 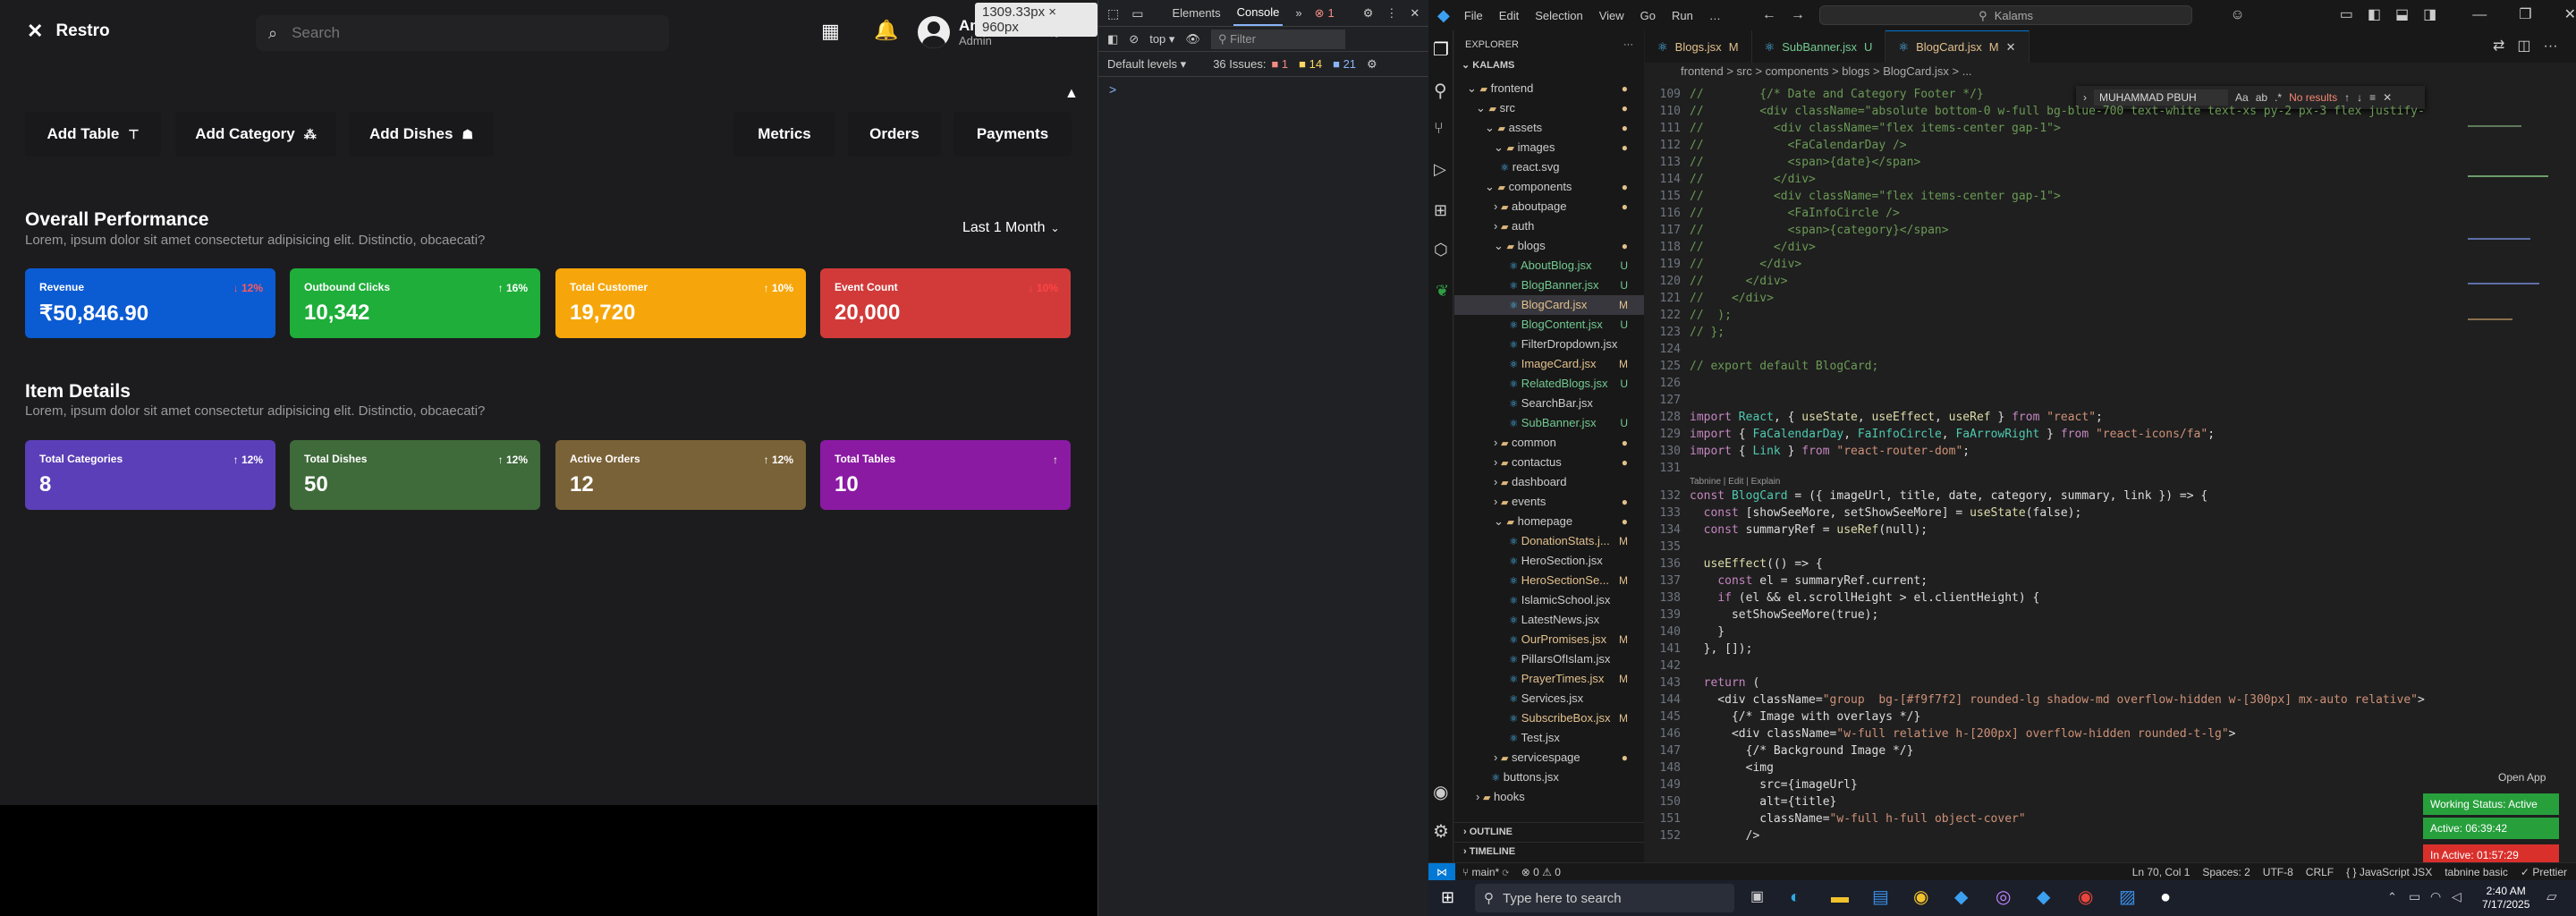 What do you see at coordinates (1239, 64) in the screenshot?
I see `issues-label: 36 Issues:` at bounding box center [1239, 64].